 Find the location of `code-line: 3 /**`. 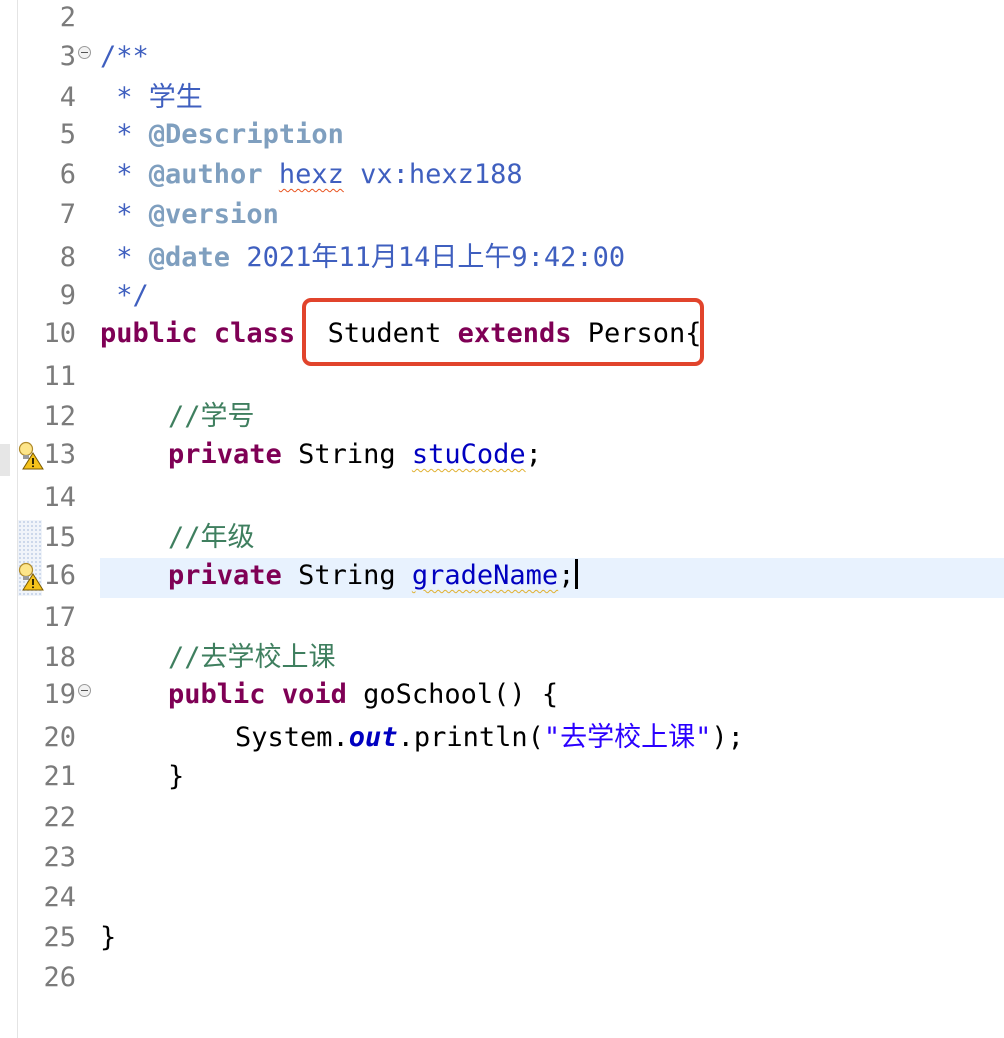

code-line: 3 /** is located at coordinates (502, 57).